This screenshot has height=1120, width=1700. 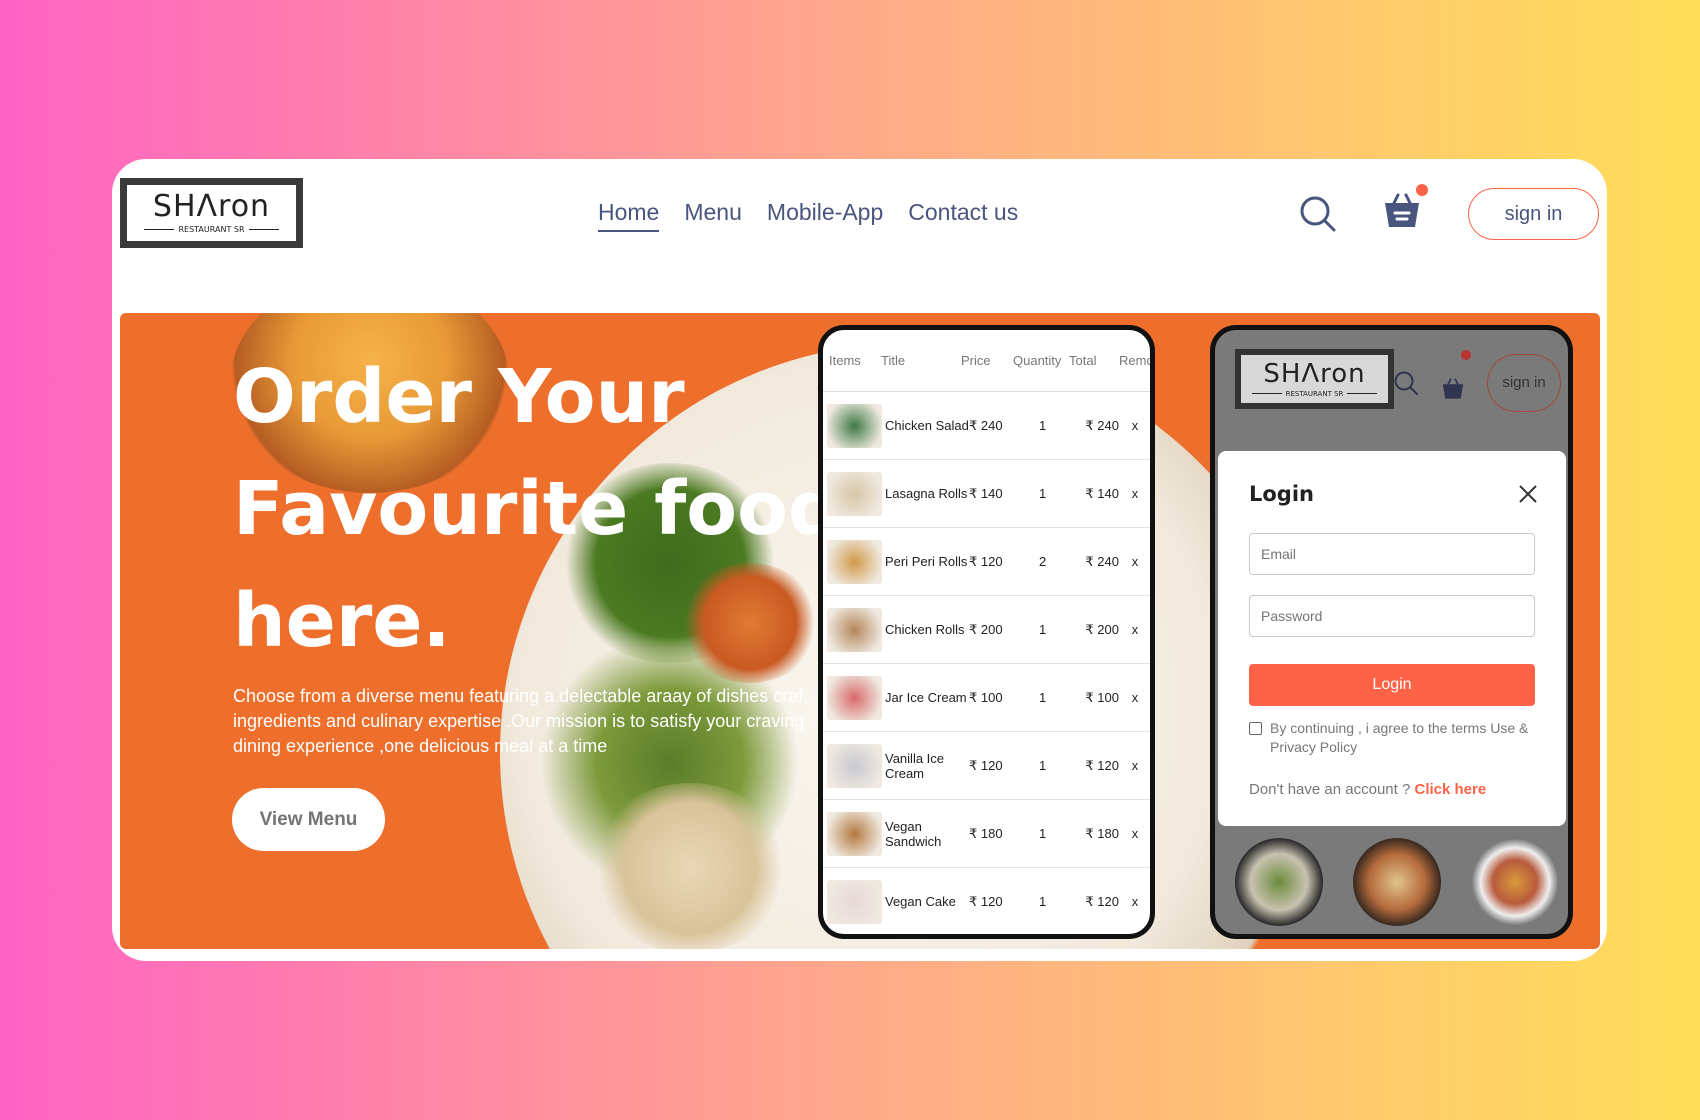 What do you see at coordinates (1392, 685) in the screenshot?
I see `login-button: Login` at bounding box center [1392, 685].